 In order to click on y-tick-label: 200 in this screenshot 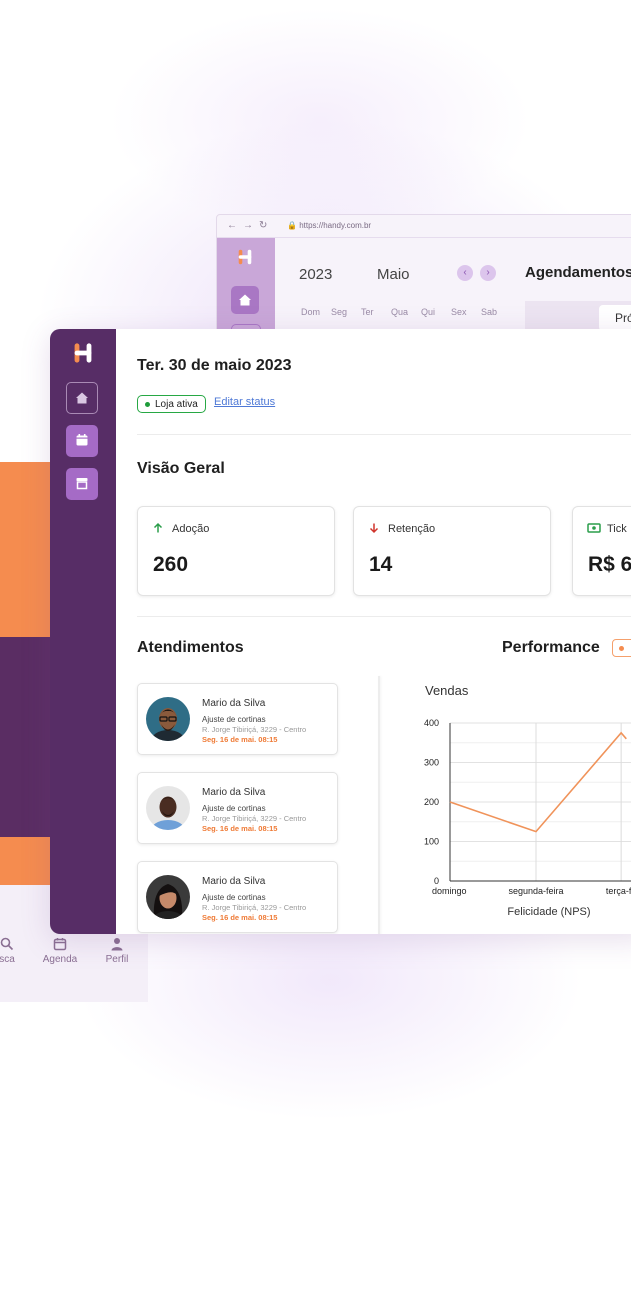, I will do `click(431, 802)`.